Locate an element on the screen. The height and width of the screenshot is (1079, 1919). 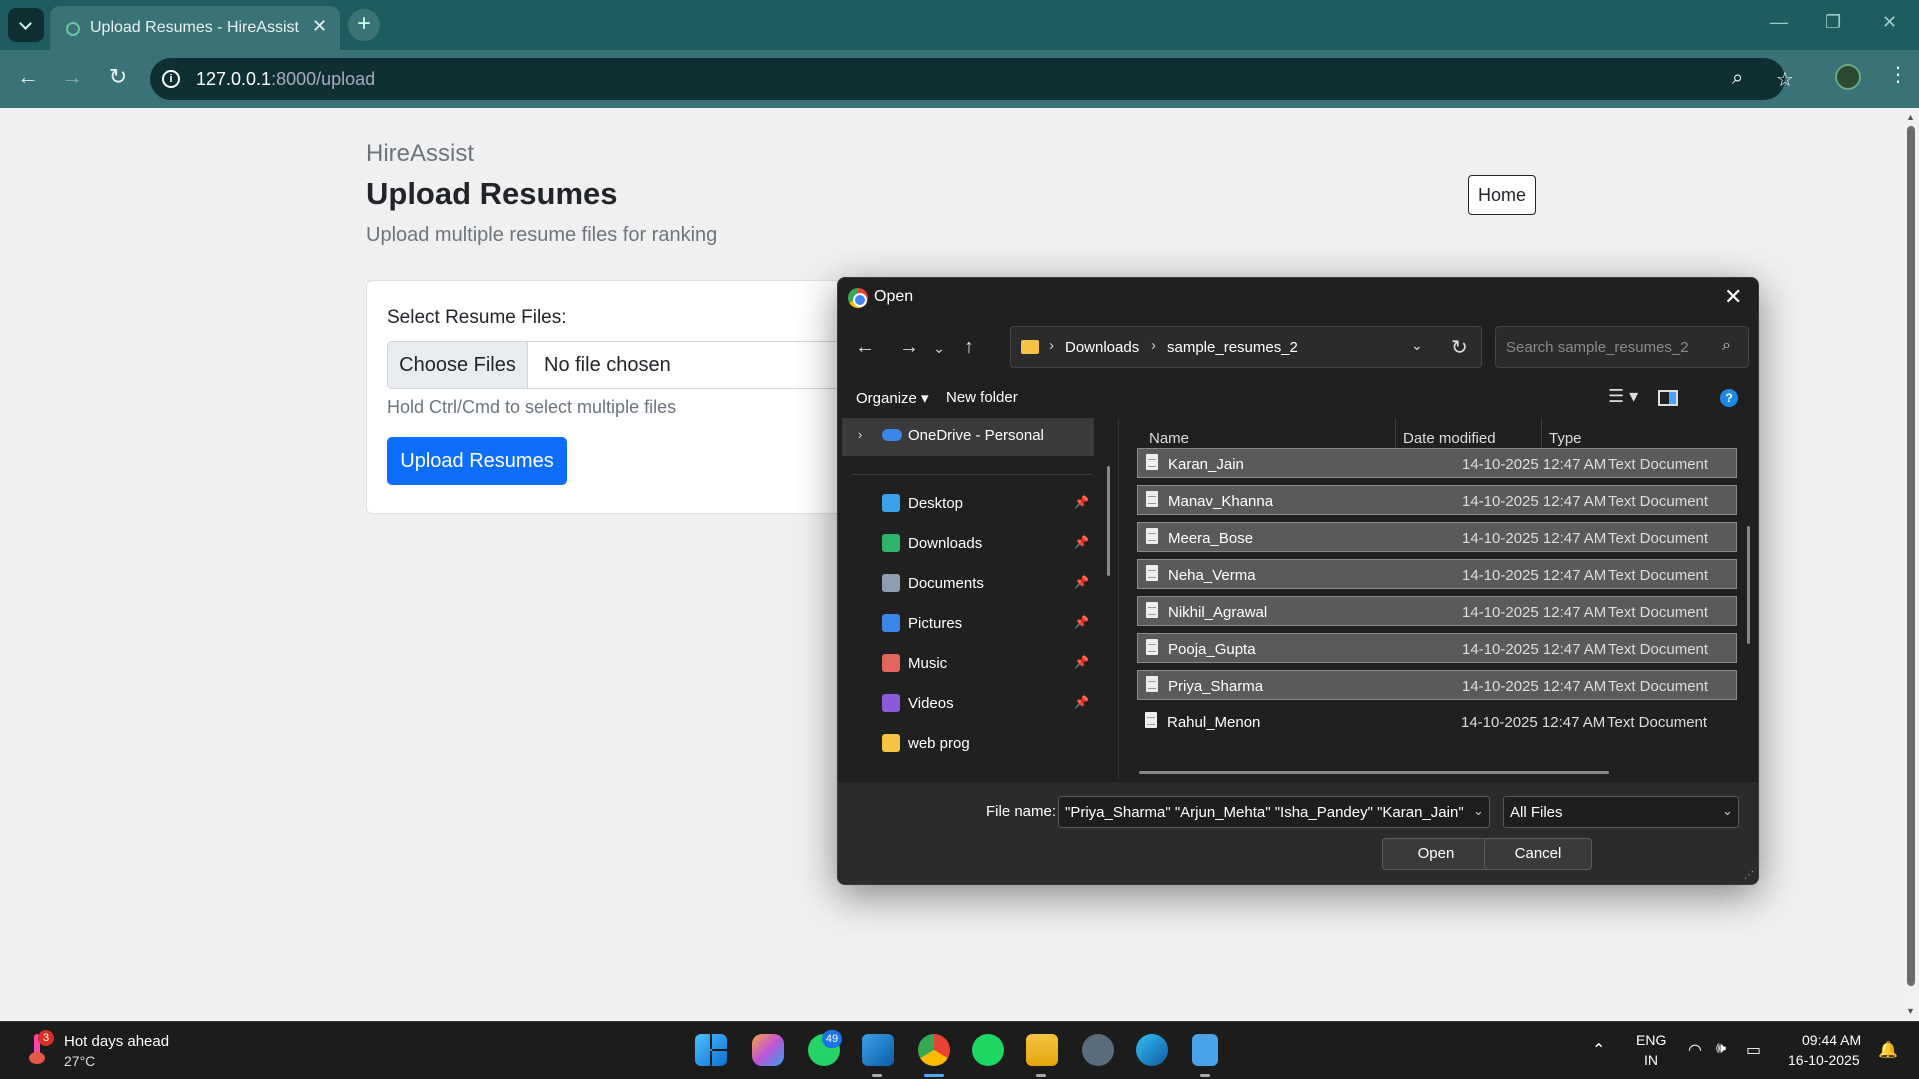
preview-pane-icon is located at coordinates (1668, 398).